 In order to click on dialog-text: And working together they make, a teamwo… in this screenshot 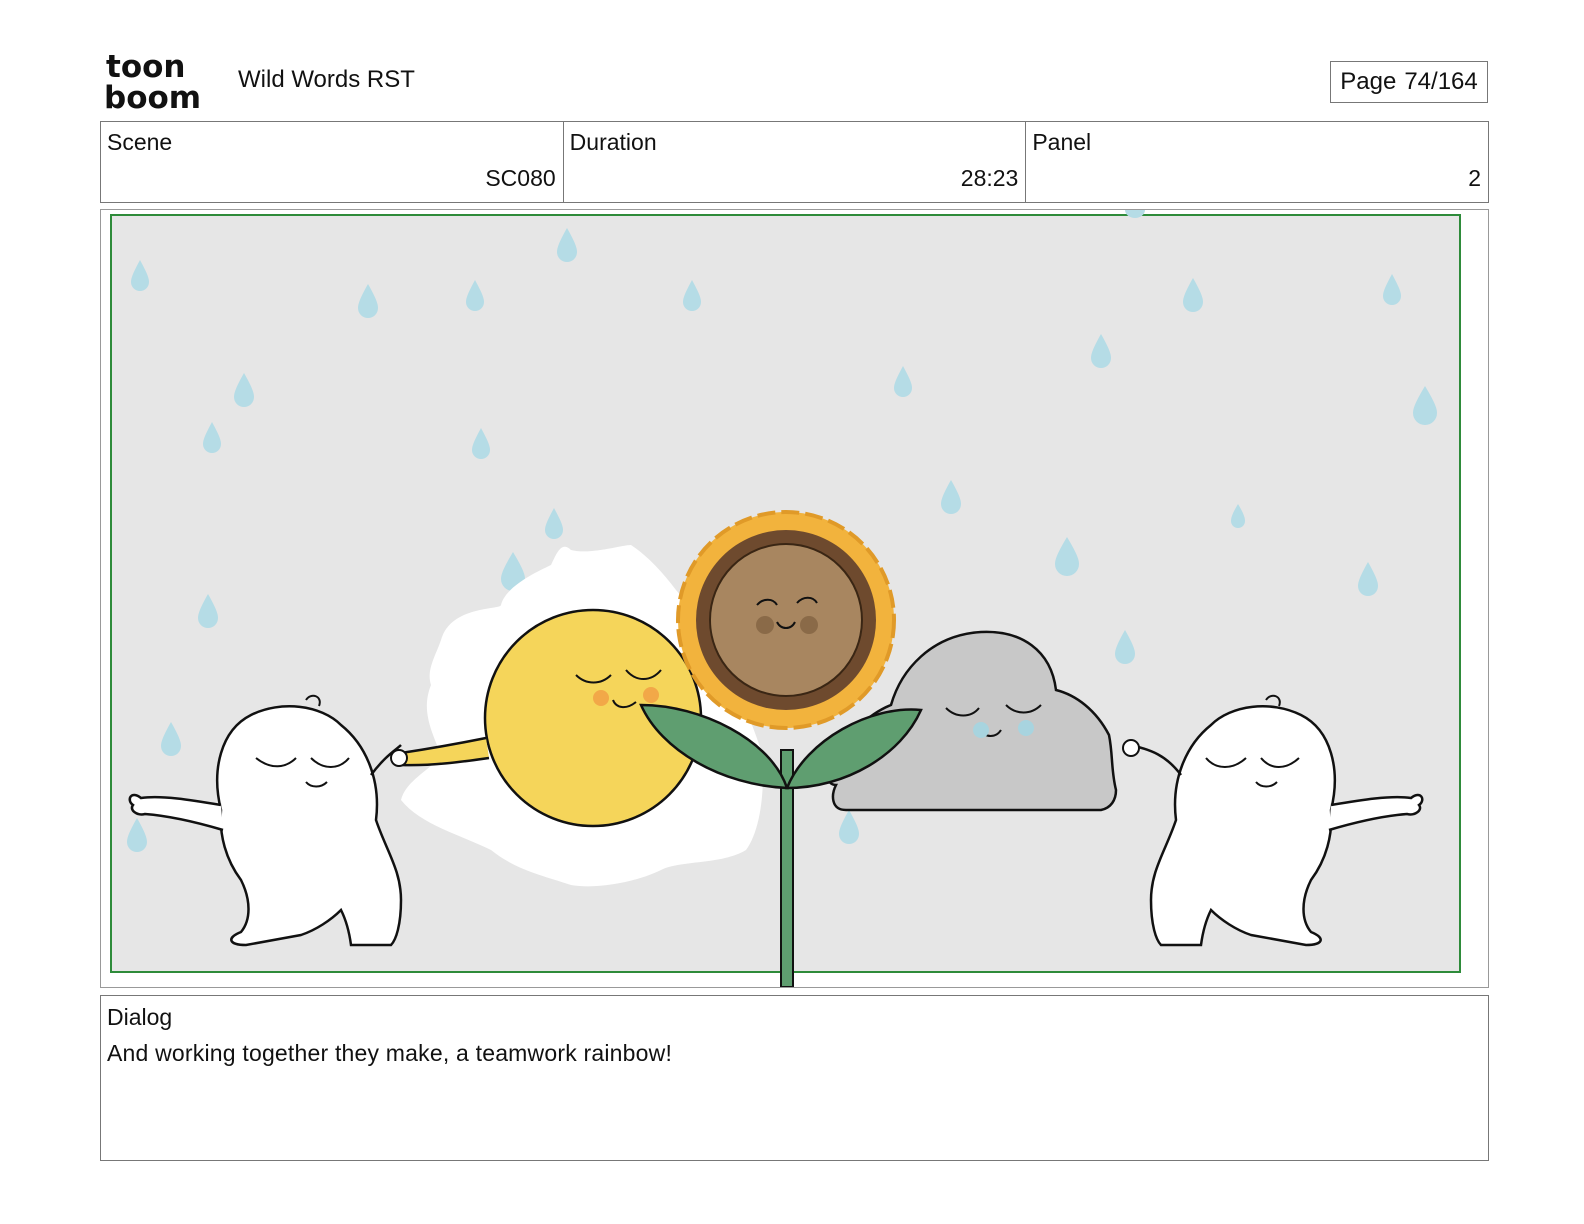, I will do `click(390, 1053)`.